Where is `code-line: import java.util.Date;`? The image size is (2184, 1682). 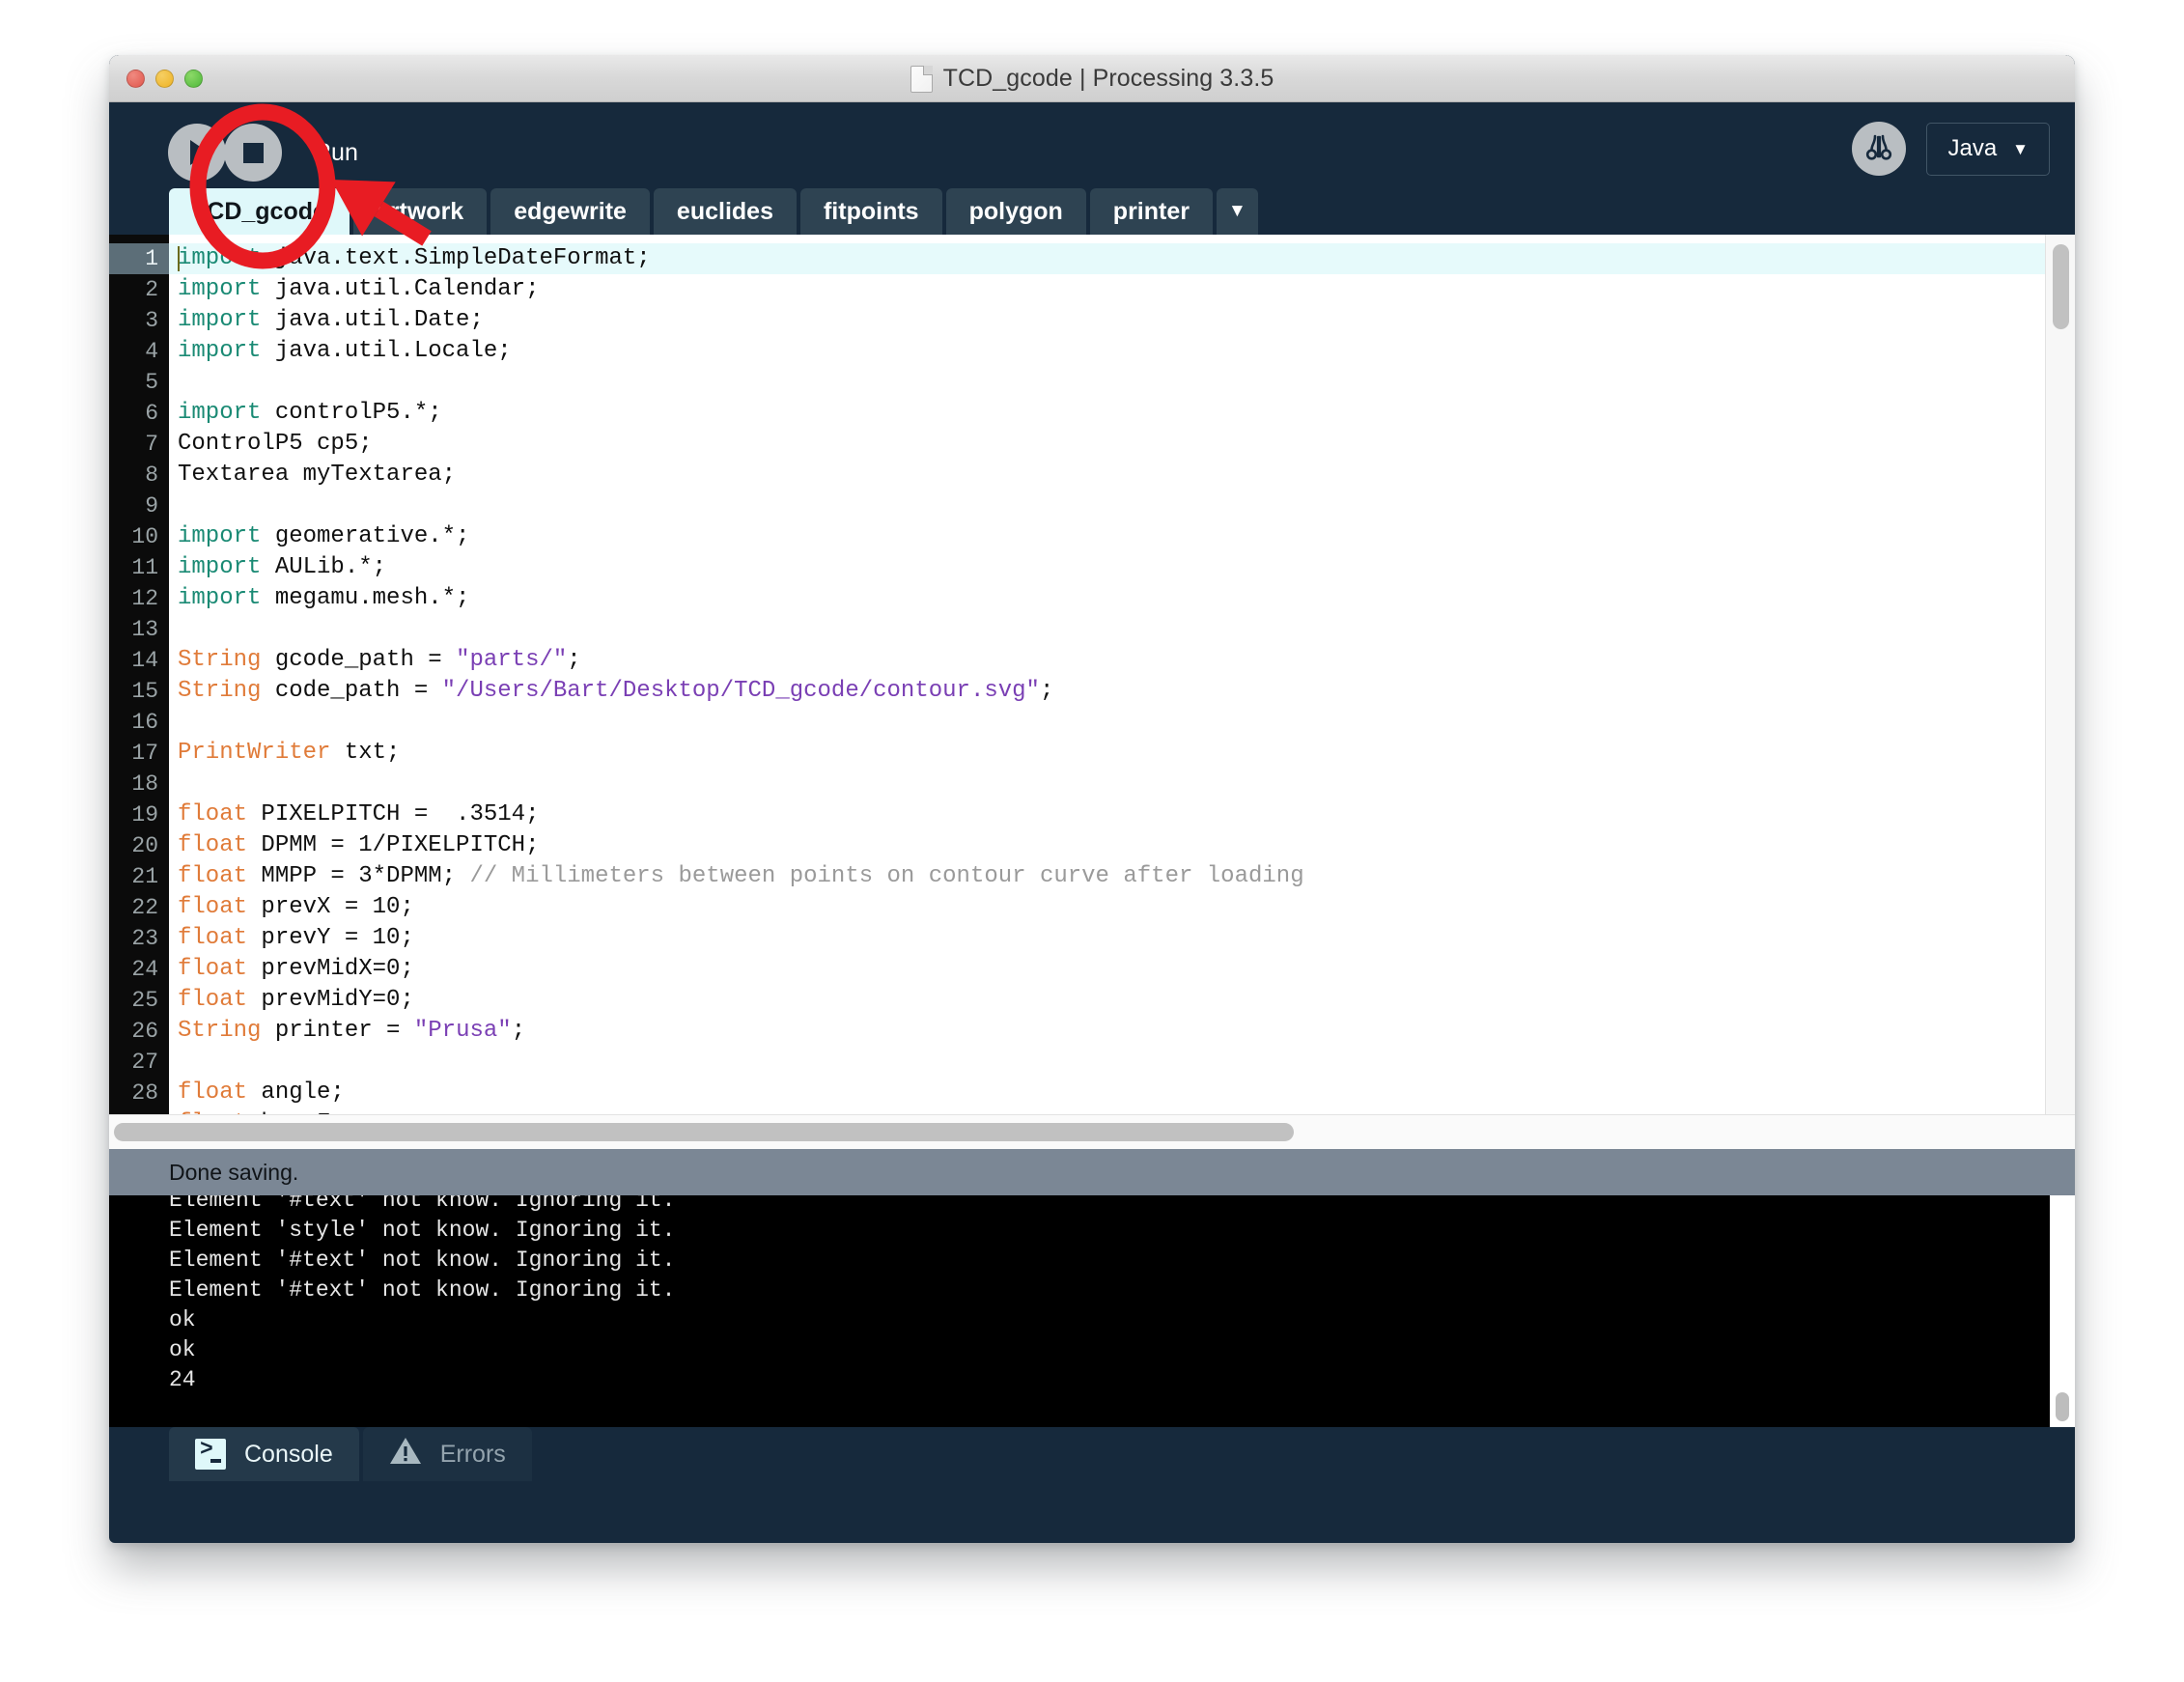
code-line: import java.util.Date; is located at coordinates (1122, 321).